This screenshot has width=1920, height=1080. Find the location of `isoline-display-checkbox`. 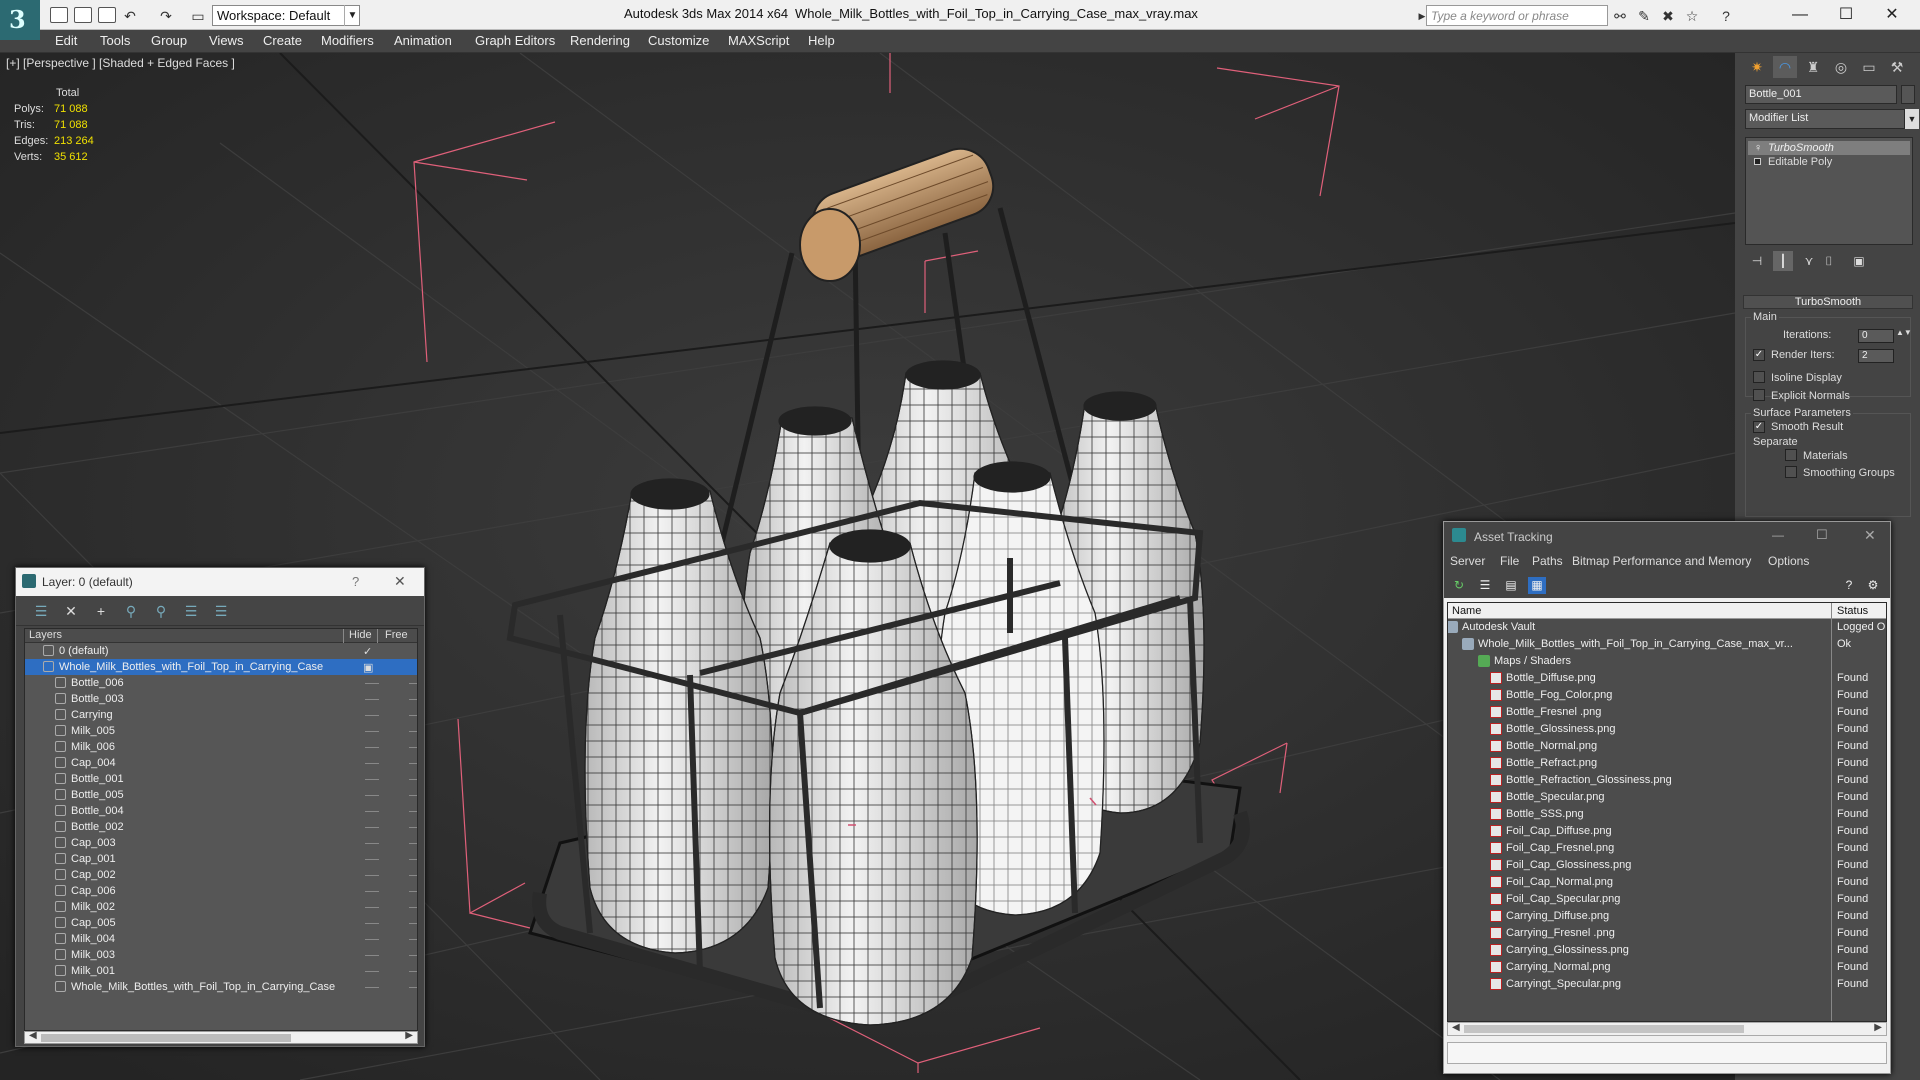

isoline-display-checkbox is located at coordinates (1759, 377).